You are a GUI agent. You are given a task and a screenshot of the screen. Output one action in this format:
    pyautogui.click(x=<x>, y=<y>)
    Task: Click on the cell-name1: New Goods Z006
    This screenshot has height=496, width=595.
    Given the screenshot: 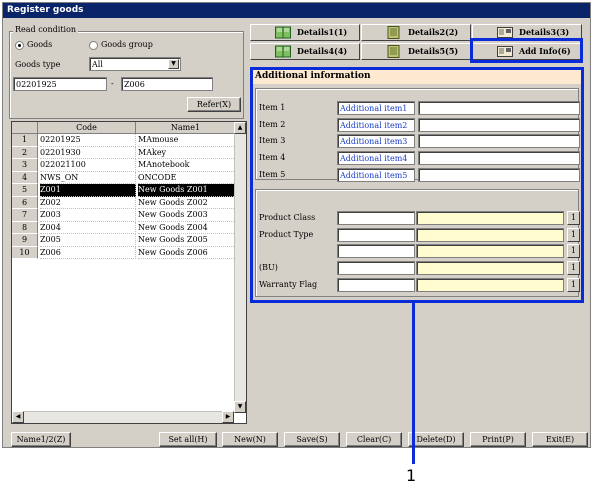 What is the action you would take?
    pyautogui.click(x=187, y=253)
    